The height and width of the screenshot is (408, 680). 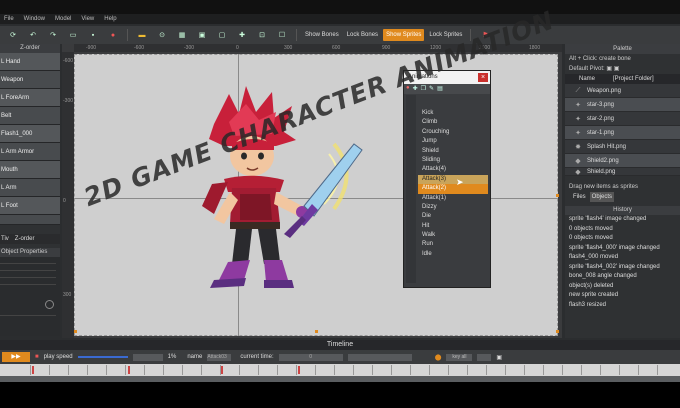 I want to click on animation-name-field: Attack03, so click(x=219, y=357).